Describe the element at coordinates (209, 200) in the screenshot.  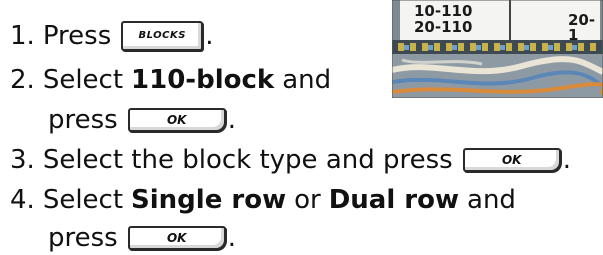
I see `row-option-single: Single row` at that location.